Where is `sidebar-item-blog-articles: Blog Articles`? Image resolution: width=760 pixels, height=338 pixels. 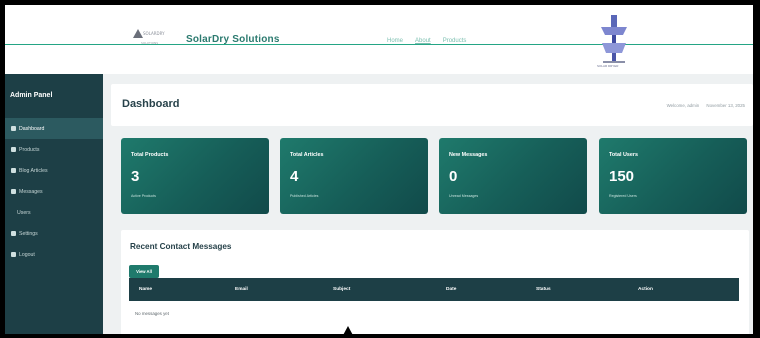 sidebar-item-blog-articles: Blog Articles is located at coordinates (54, 170).